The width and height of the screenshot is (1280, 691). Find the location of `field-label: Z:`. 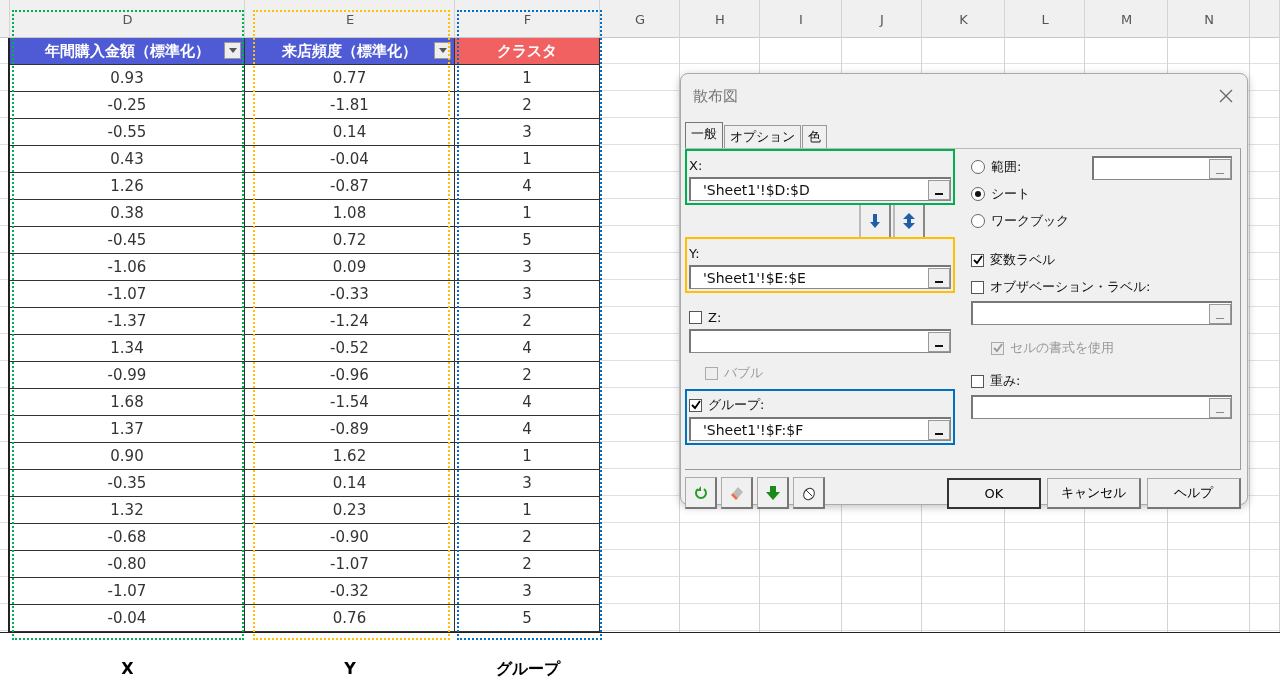

field-label: Z: is located at coordinates (715, 317).